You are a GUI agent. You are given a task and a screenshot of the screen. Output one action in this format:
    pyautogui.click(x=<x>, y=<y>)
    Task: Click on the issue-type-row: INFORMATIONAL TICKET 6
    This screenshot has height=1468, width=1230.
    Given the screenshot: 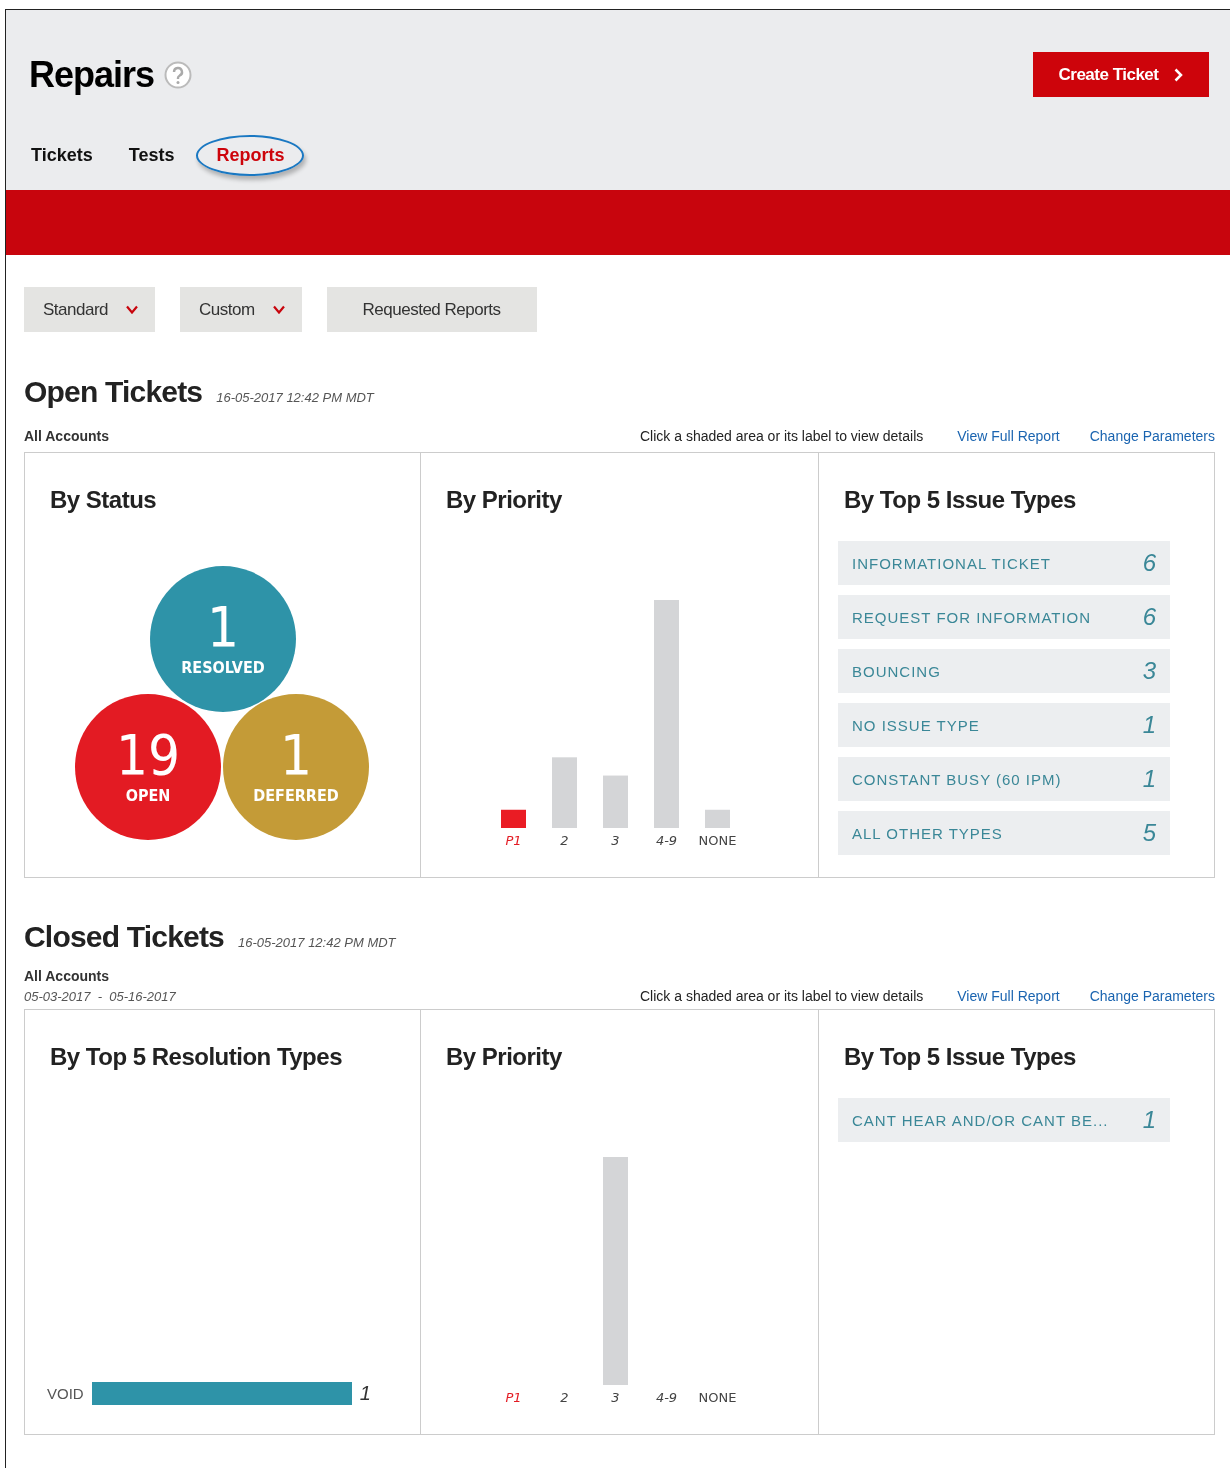 What is the action you would take?
    pyautogui.click(x=1004, y=563)
    